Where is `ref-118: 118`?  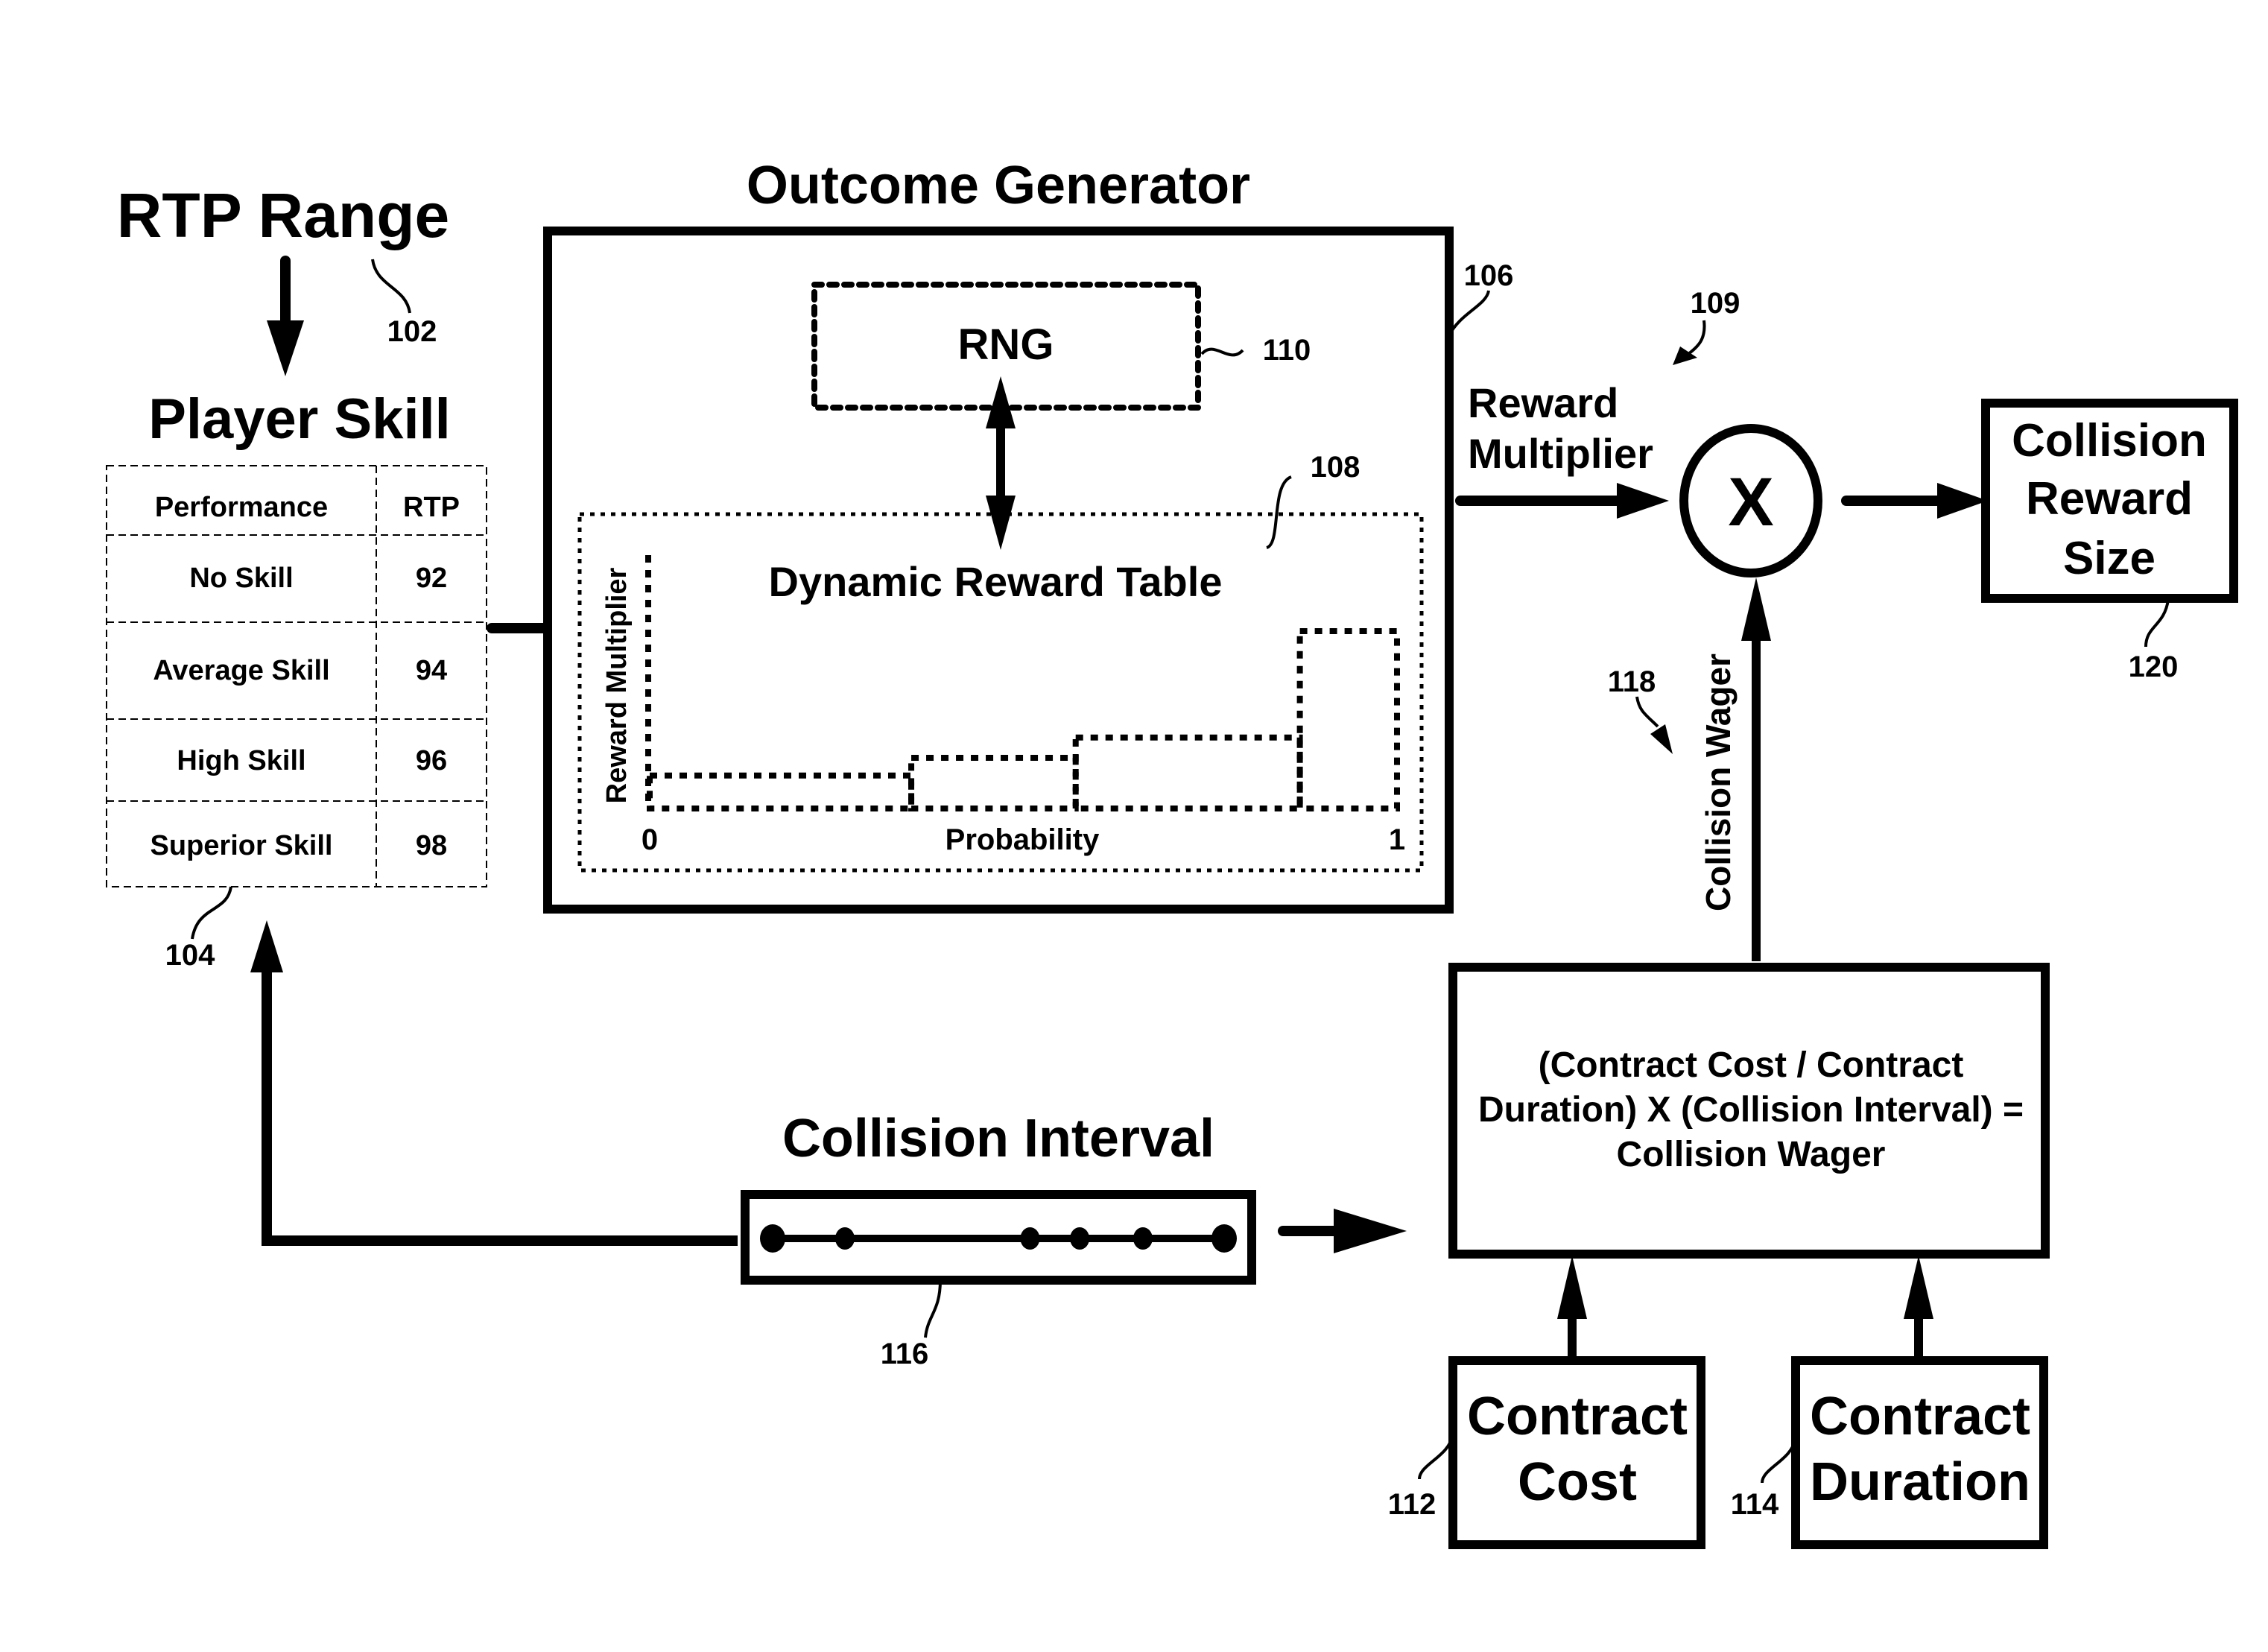
ref-118: 118 is located at coordinates (1632, 681).